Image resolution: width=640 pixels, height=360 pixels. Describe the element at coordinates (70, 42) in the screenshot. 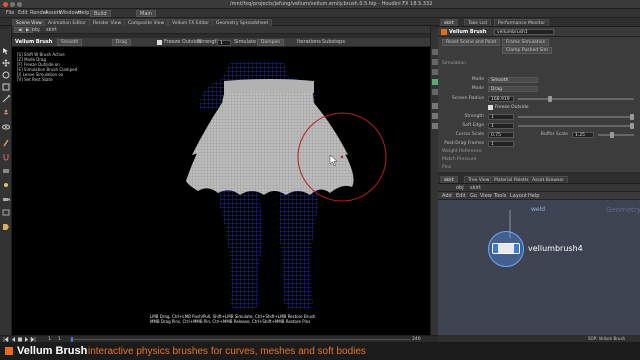

I see `mode-dropdown: Smooth` at that location.